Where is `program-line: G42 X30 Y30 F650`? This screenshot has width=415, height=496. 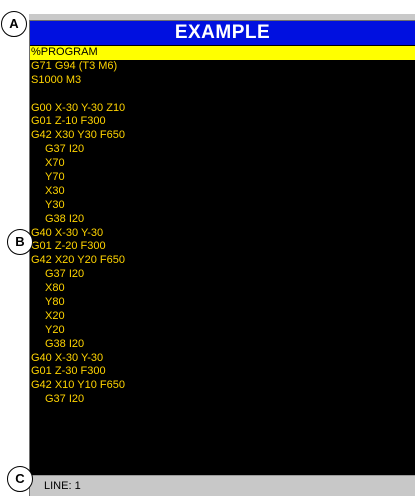
program-line: G42 X30 Y30 F650 is located at coordinates (222, 136).